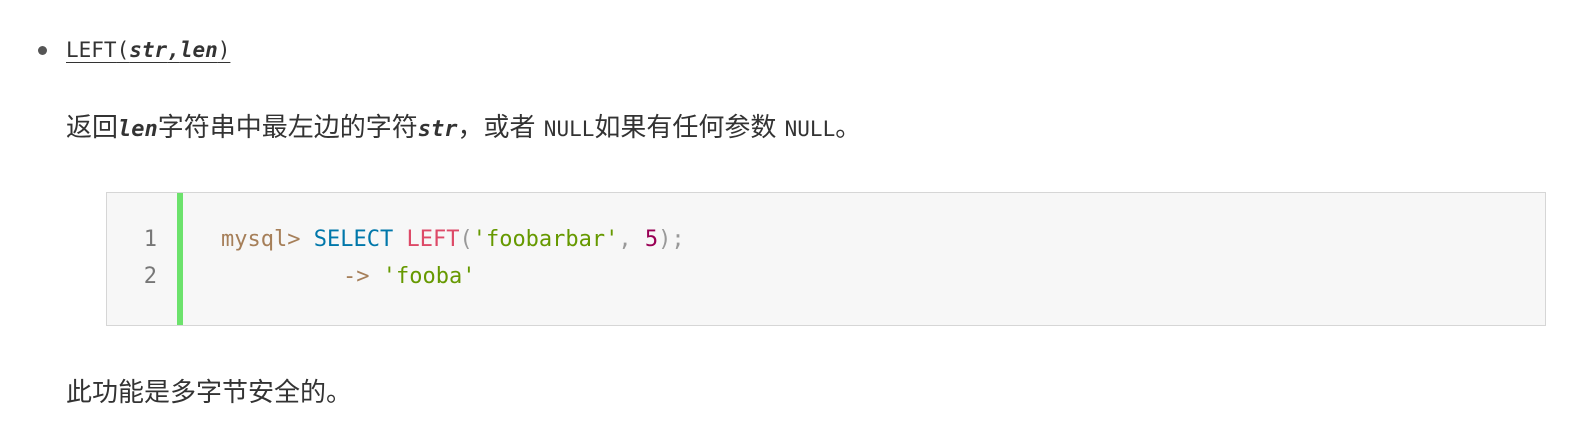  I want to click on code-string: 'foobarbar', so click(545, 239).